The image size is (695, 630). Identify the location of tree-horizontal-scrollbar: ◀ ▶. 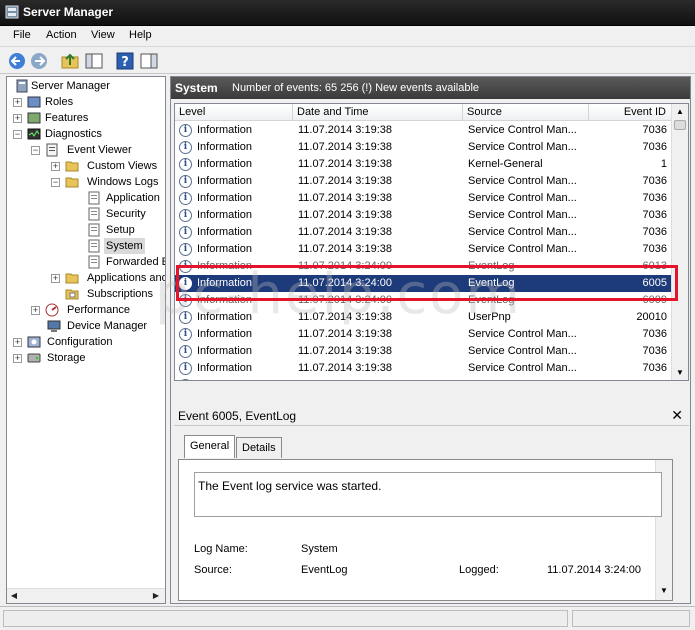
(86, 595).